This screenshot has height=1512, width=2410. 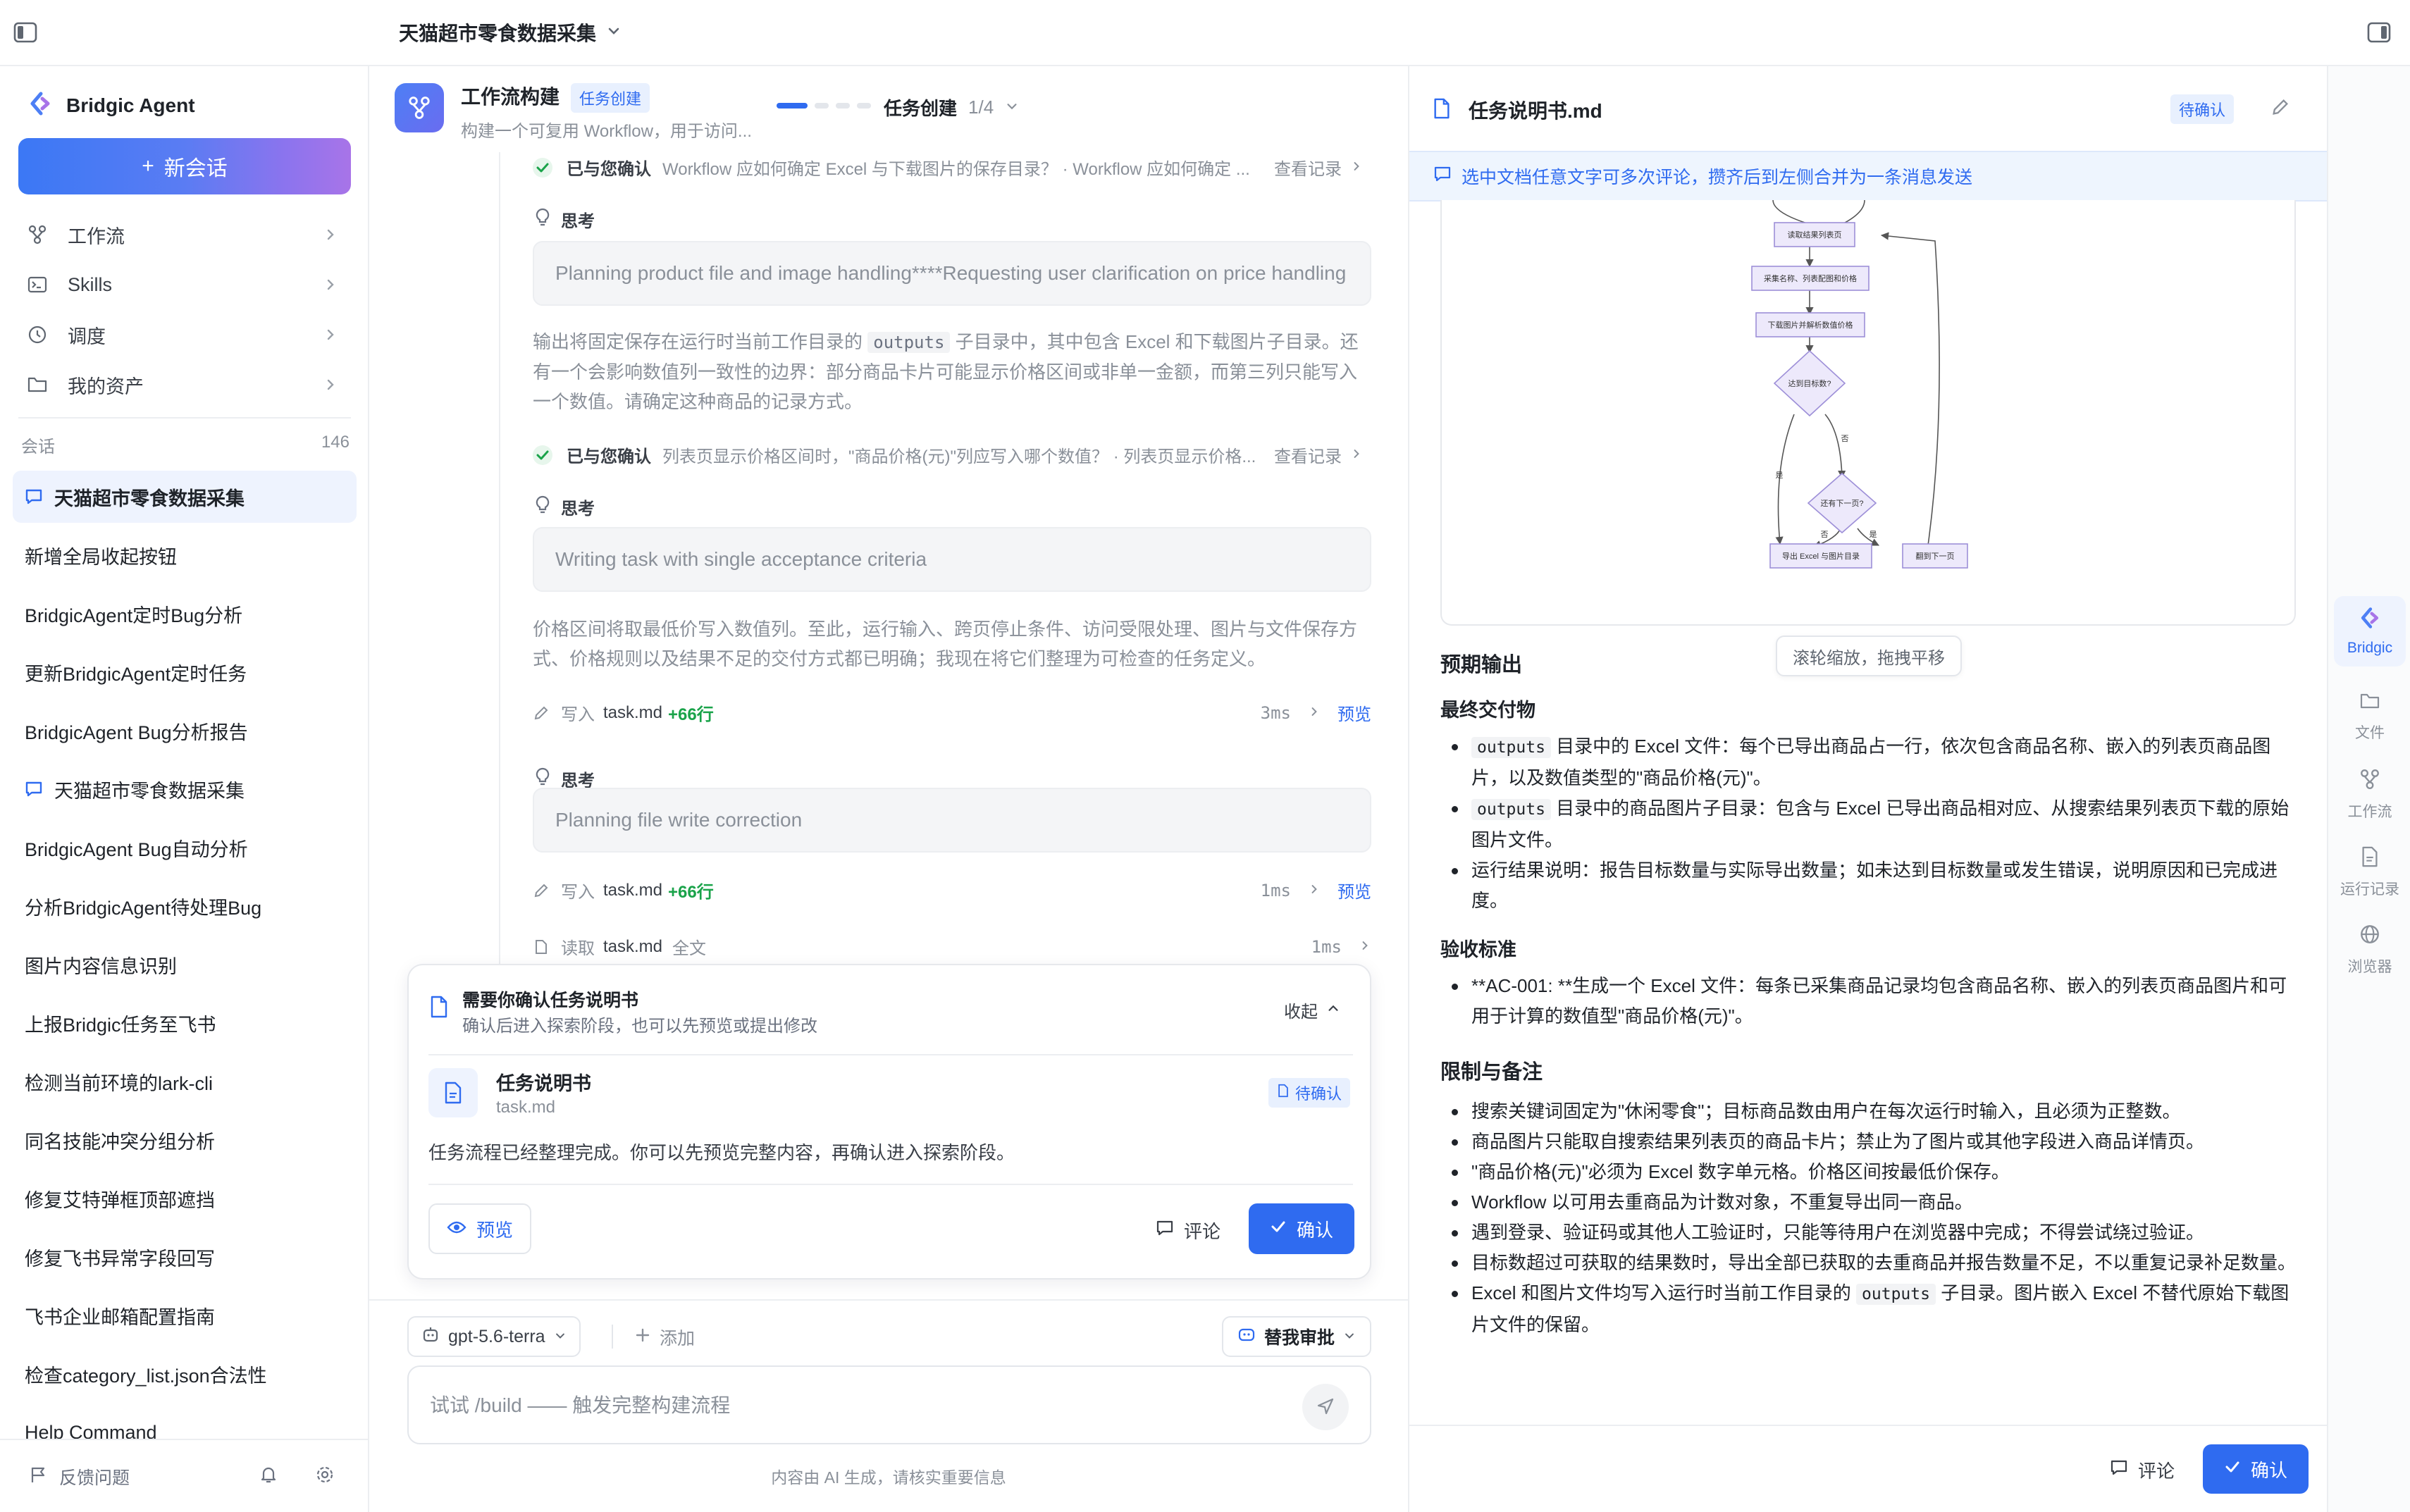 I want to click on tool-call-write: 写入 task.md +66行 1ms 预览, so click(x=952, y=890).